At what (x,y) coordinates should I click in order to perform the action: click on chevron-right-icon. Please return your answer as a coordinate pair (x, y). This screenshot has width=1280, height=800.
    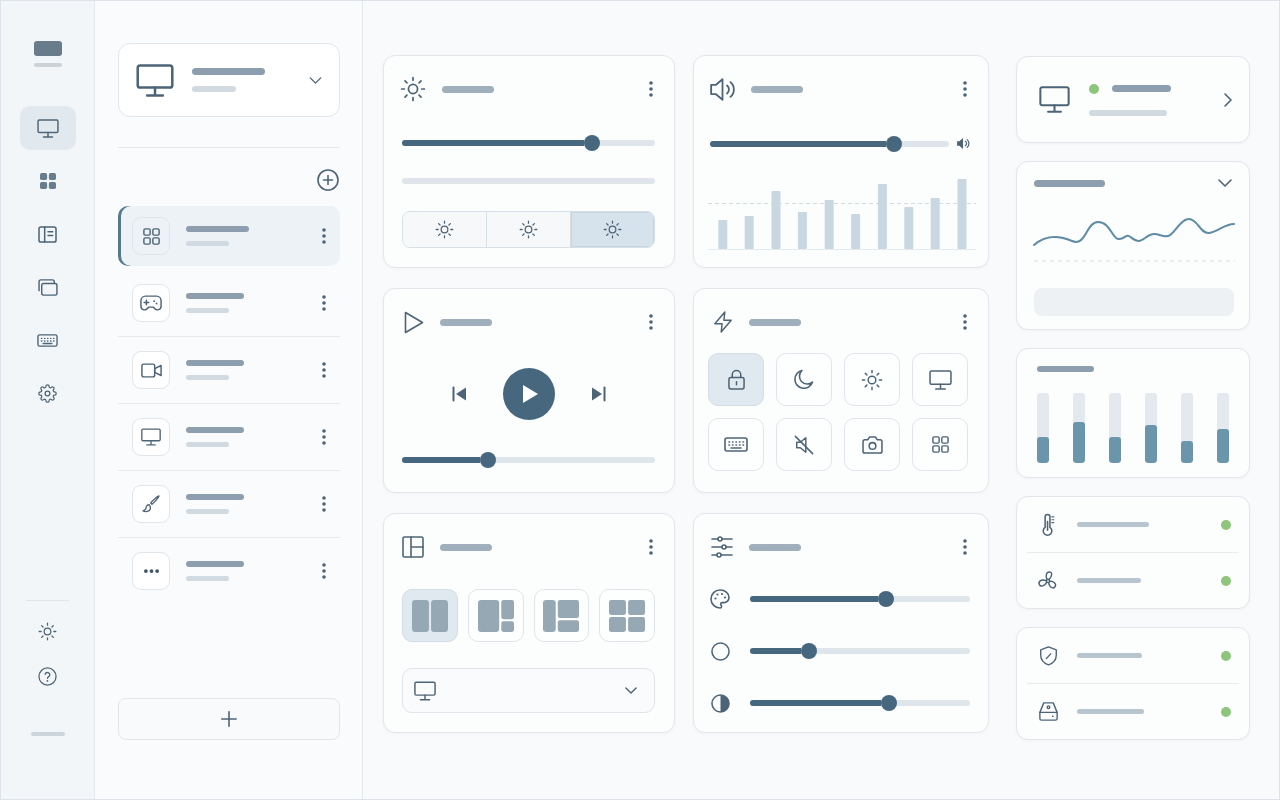
    Looking at the image, I should click on (1228, 99).